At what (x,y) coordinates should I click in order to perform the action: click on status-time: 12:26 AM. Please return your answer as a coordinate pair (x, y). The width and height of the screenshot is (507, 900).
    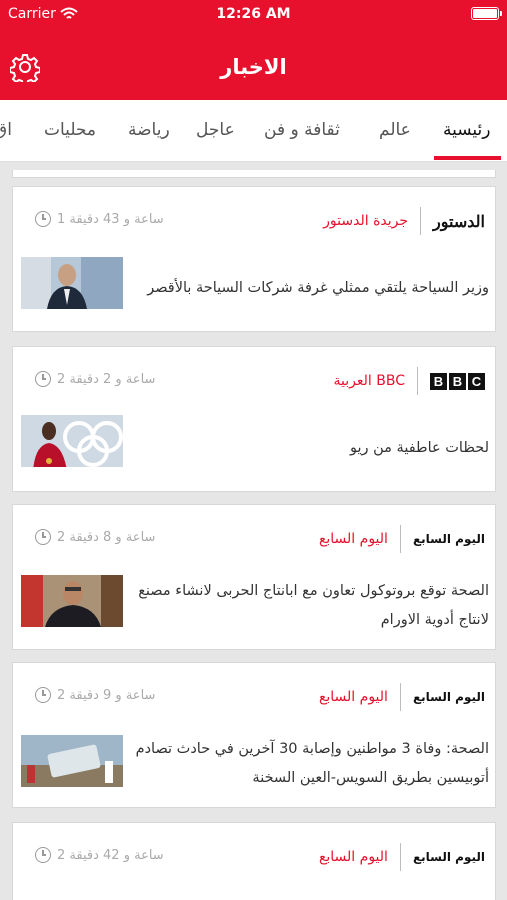
    Looking at the image, I should click on (253, 14).